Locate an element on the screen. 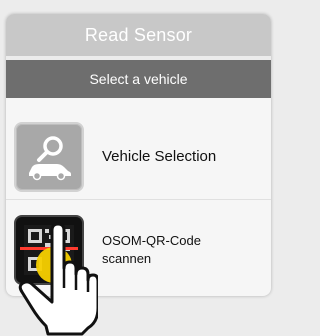  section-subtitle-text: Select a vehicle is located at coordinates (138, 79).